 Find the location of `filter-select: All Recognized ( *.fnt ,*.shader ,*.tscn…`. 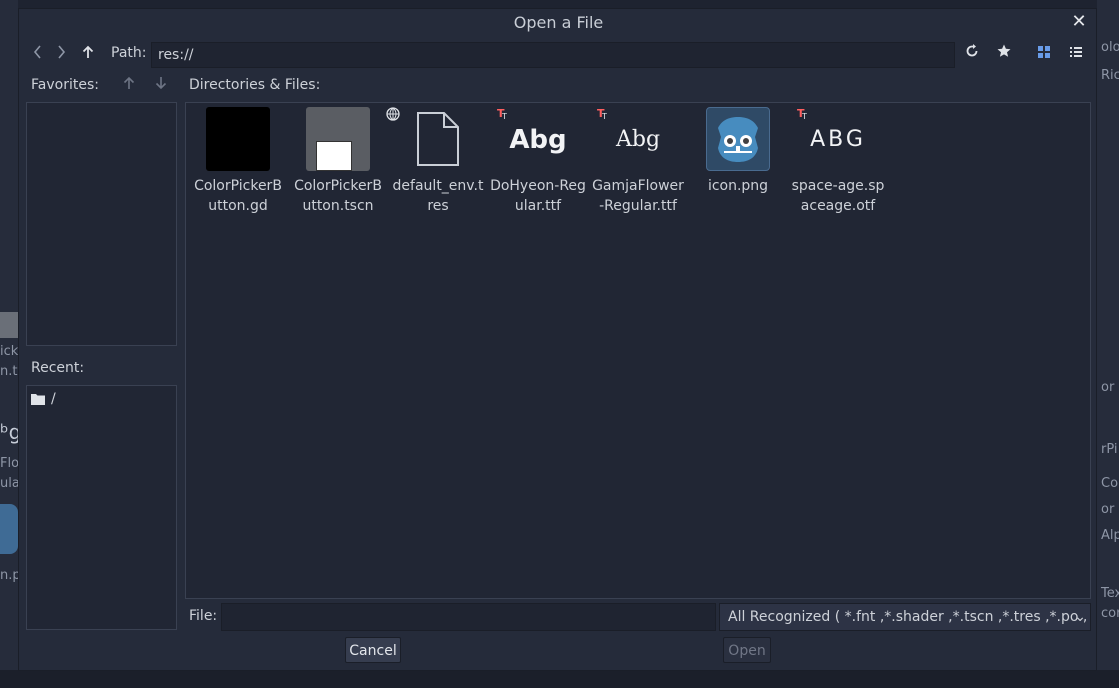

filter-select: All Recognized ( *.fnt ,*.shader ,*.tscn… is located at coordinates (905, 617).